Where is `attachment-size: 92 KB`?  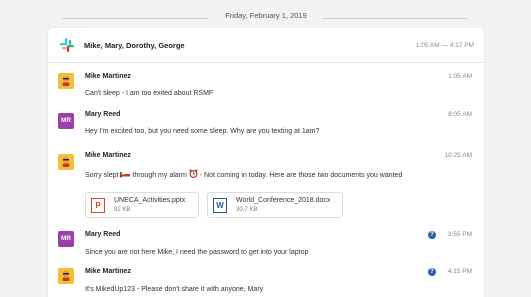 attachment-size: 92 KB is located at coordinates (122, 210).